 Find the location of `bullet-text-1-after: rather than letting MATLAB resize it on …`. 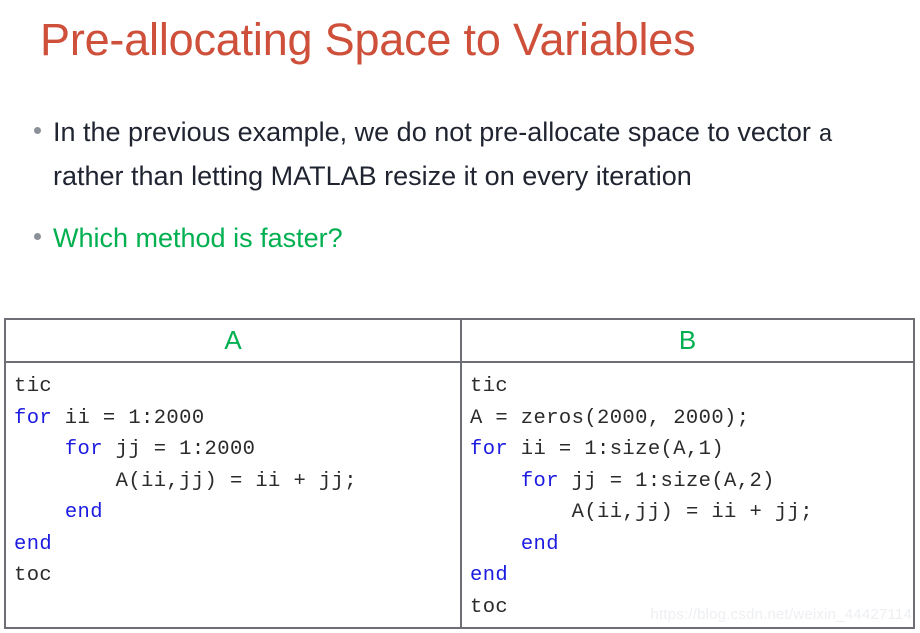

bullet-text-1-after: rather than letting MATLAB resize it on … is located at coordinates (372, 176).